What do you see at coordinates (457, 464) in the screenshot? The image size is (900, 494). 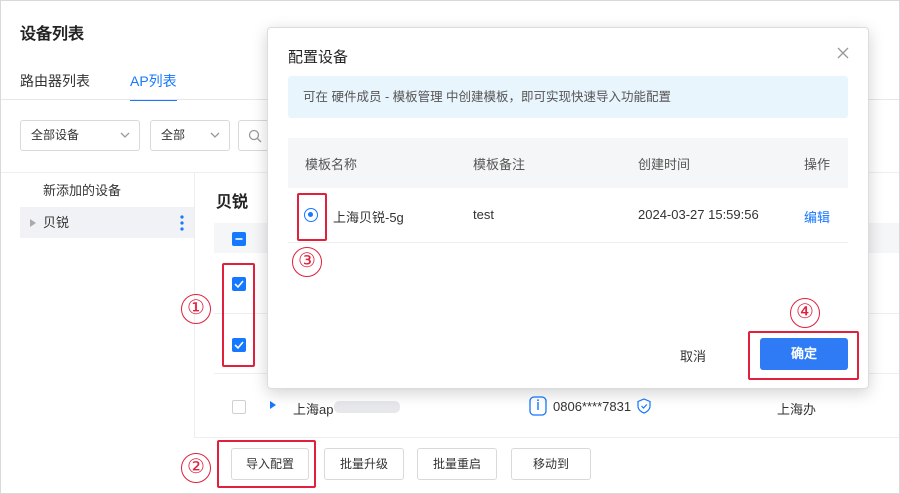 I see `batch-restart-button: 批量重启` at bounding box center [457, 464].